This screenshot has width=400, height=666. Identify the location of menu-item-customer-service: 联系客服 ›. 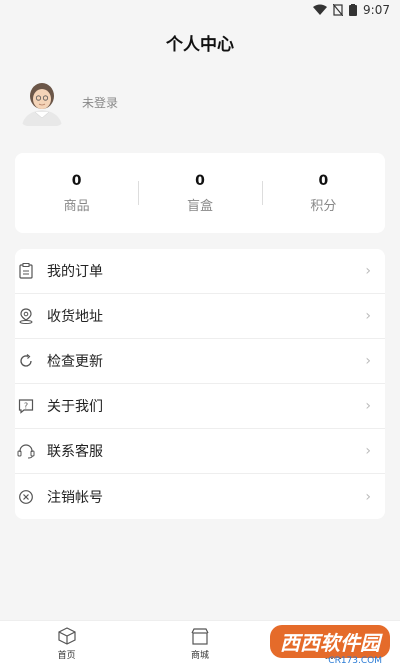
(200, 451).